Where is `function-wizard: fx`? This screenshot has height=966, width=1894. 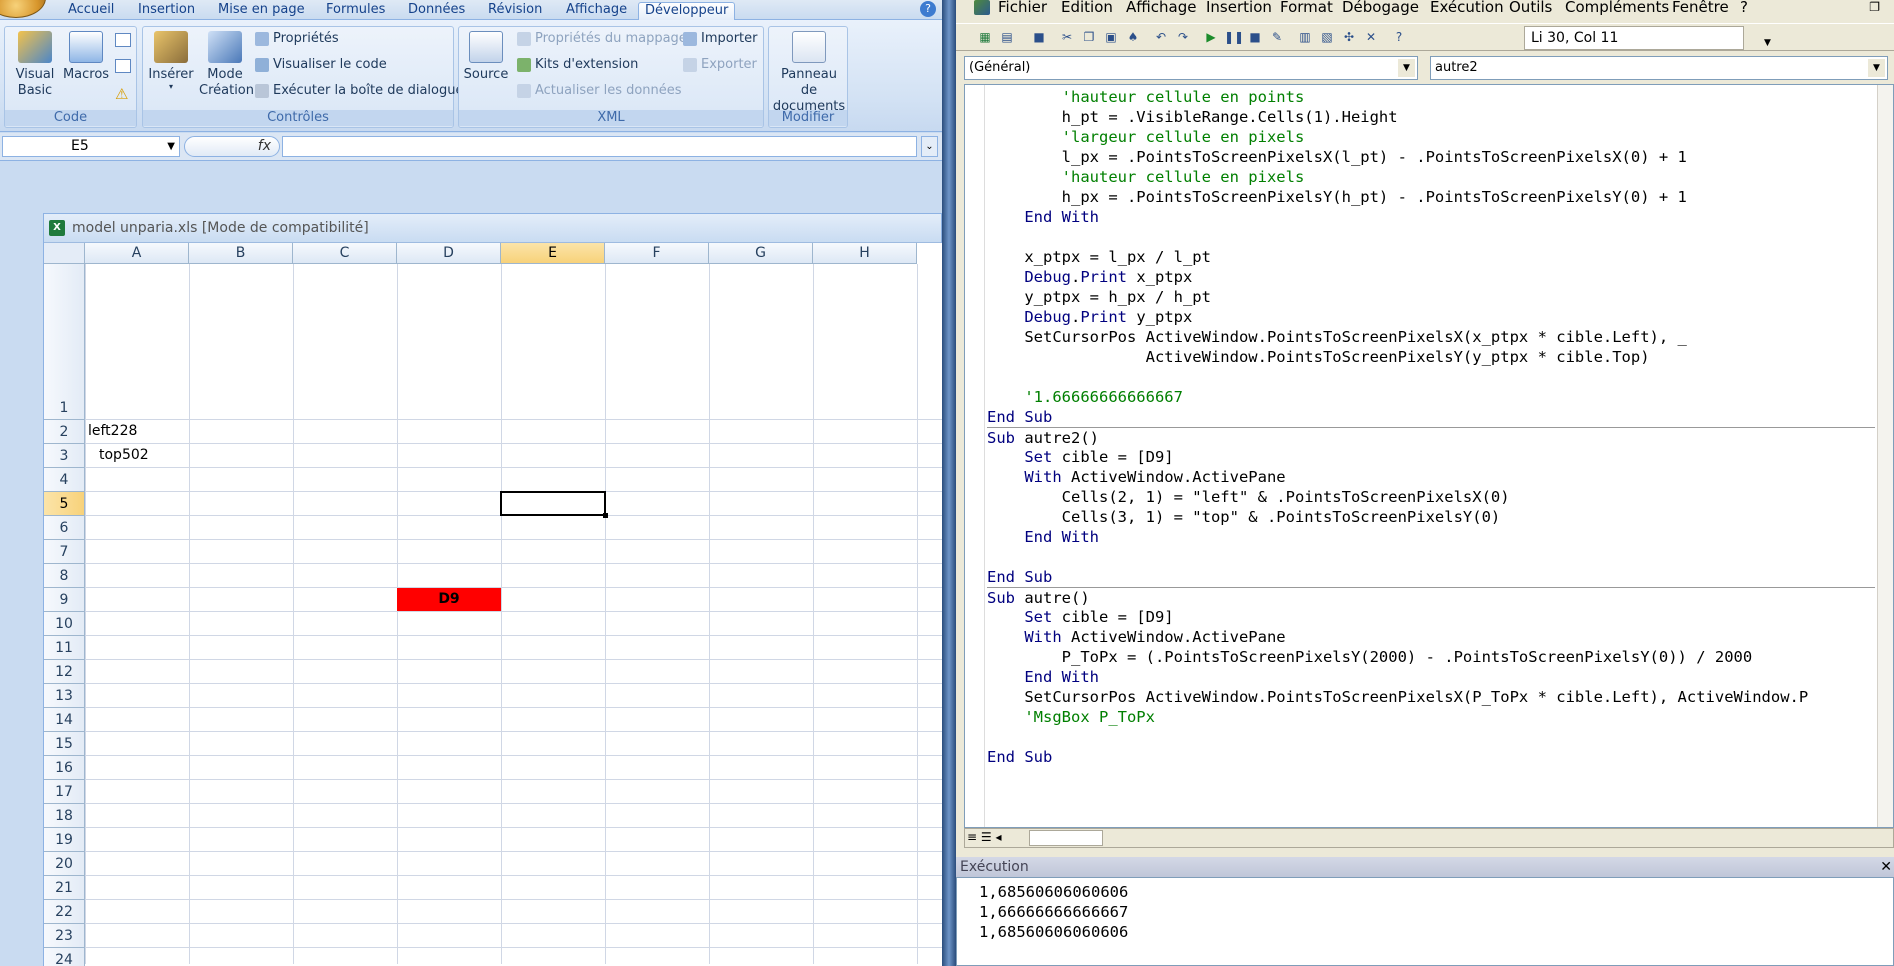 function-wizard: fx is located at coordinates (232, 146).